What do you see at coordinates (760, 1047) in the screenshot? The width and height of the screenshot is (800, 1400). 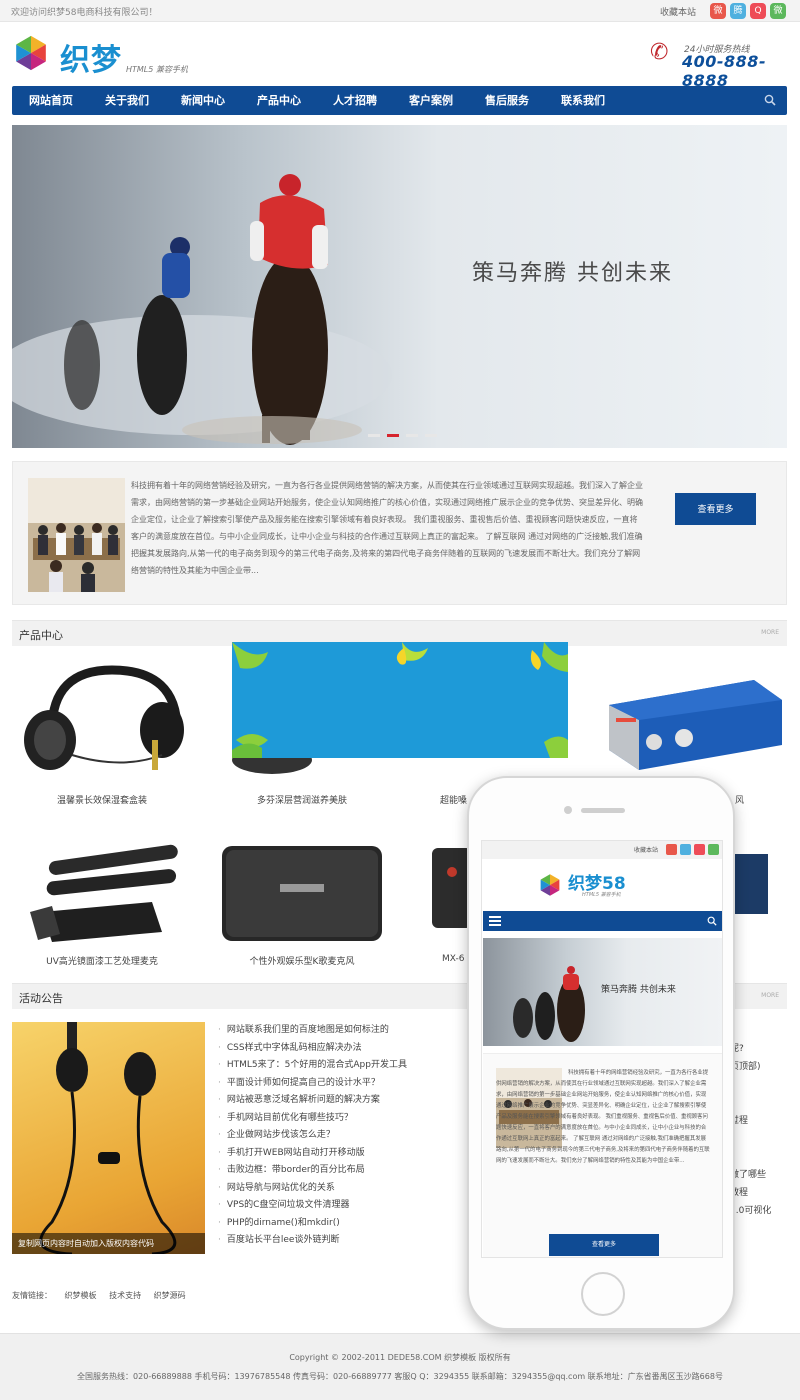 I see `news-item-fragment: 呢?` at bounding box center [760, 1047].